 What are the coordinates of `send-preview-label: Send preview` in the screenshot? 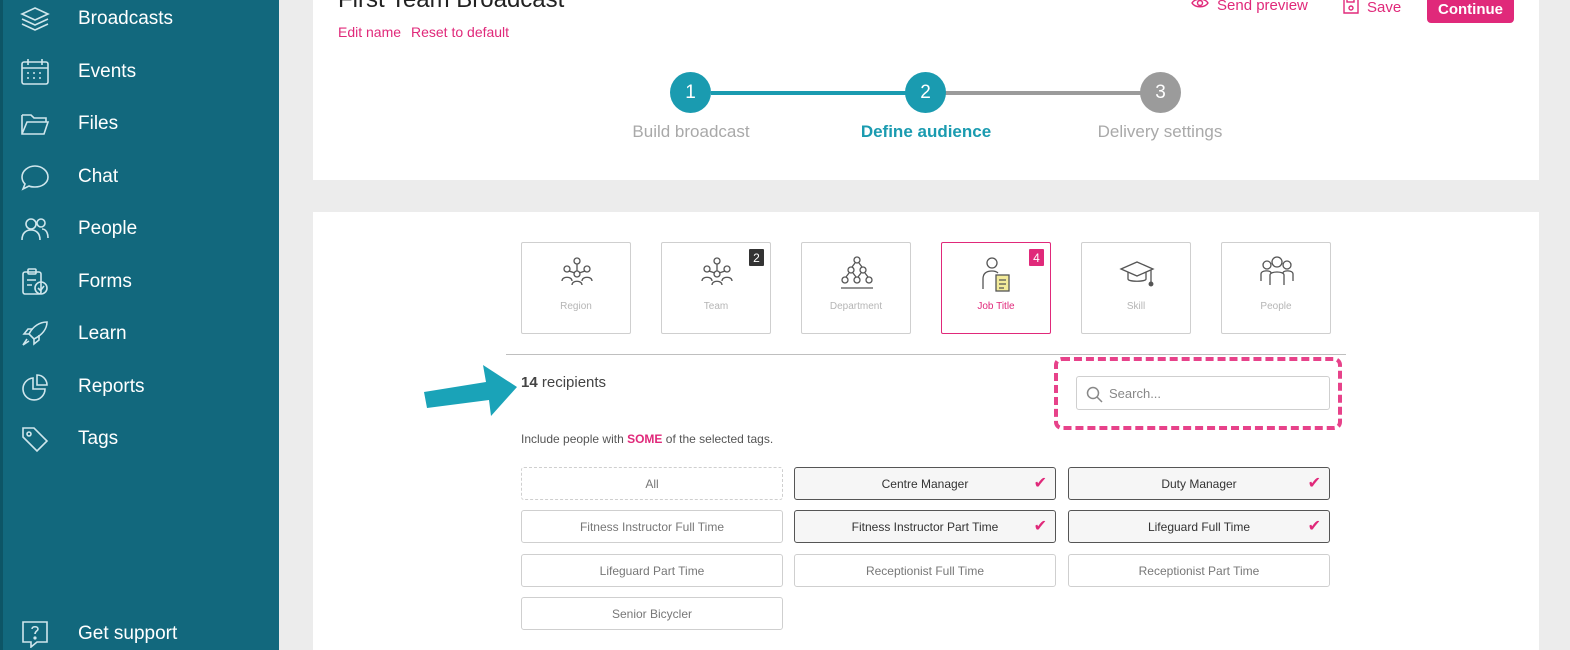 It's located at (1262, 7).